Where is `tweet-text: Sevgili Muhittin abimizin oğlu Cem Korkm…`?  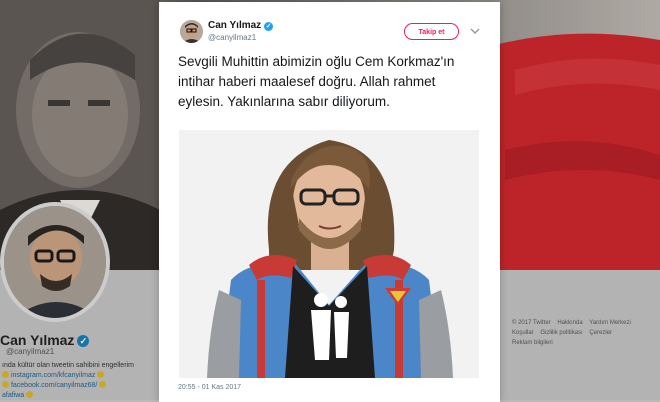
tweet-text: Sevgili Muhittin abimizin oğlu Cem Korkm… is located at coordinates (316, 81).